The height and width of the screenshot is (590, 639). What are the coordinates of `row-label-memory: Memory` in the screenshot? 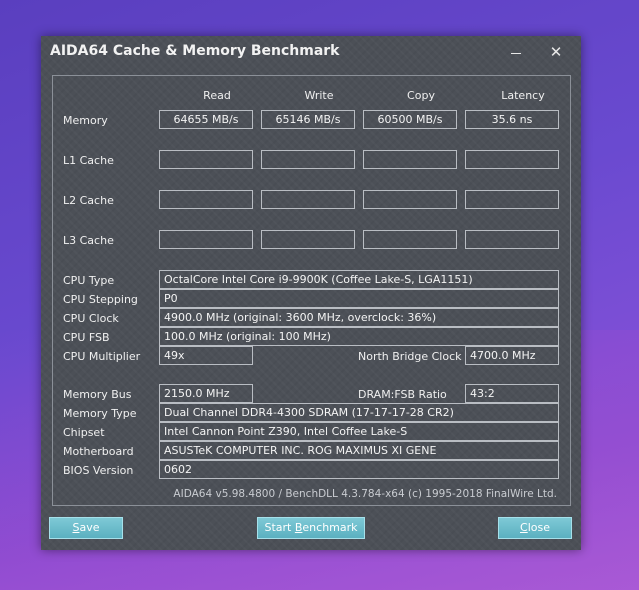 It's located at (85, 120).